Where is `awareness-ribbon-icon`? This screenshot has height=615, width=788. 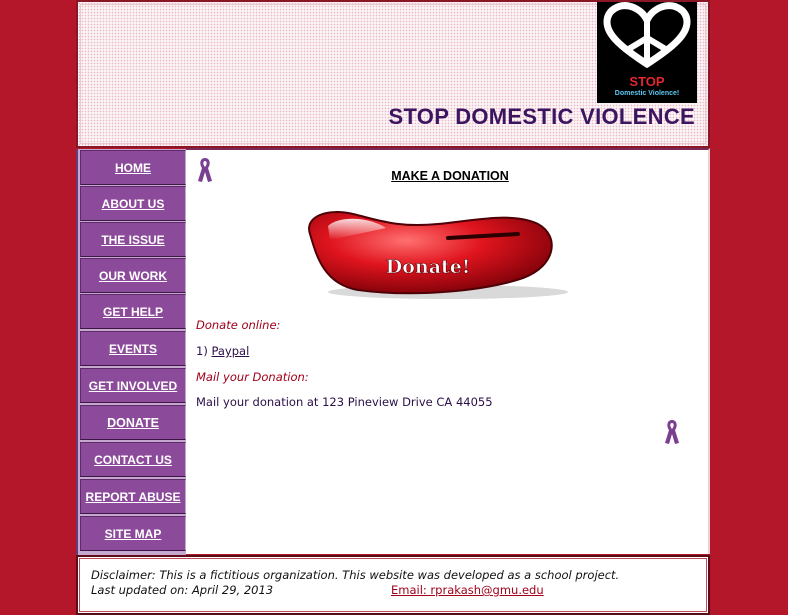 awareness-ribbon-icon is located at coordinates (672, 432).